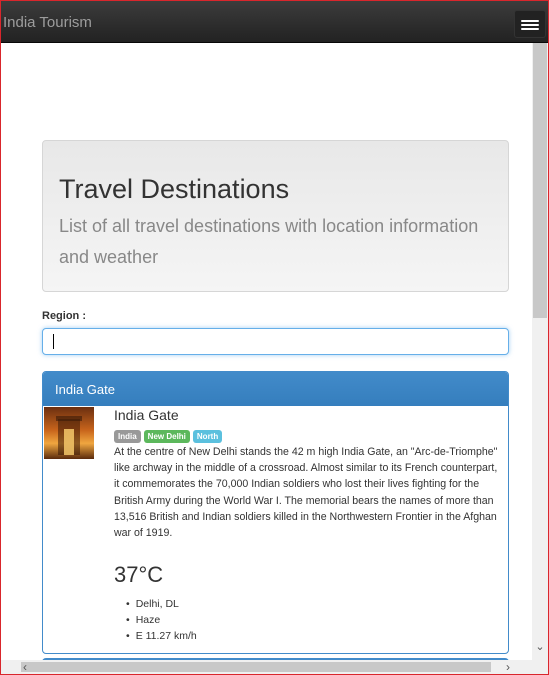  What do you see at coordinates (161, 636) in the screenshot?
I see `weather-wind: E 11.27 km/h` at bounding box center [161, 636].